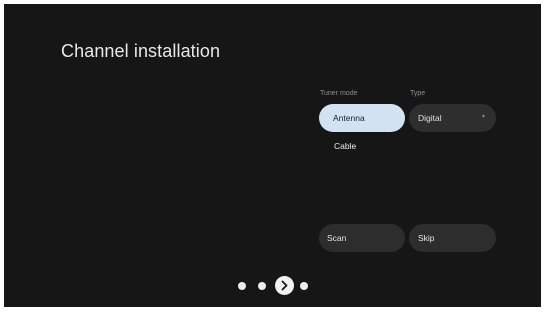 The height and width of the screenshot is (312, 545). Describe the element at coordinates (337, 238) in the screenshot. I see `scan-button-label: Scan` at that location.